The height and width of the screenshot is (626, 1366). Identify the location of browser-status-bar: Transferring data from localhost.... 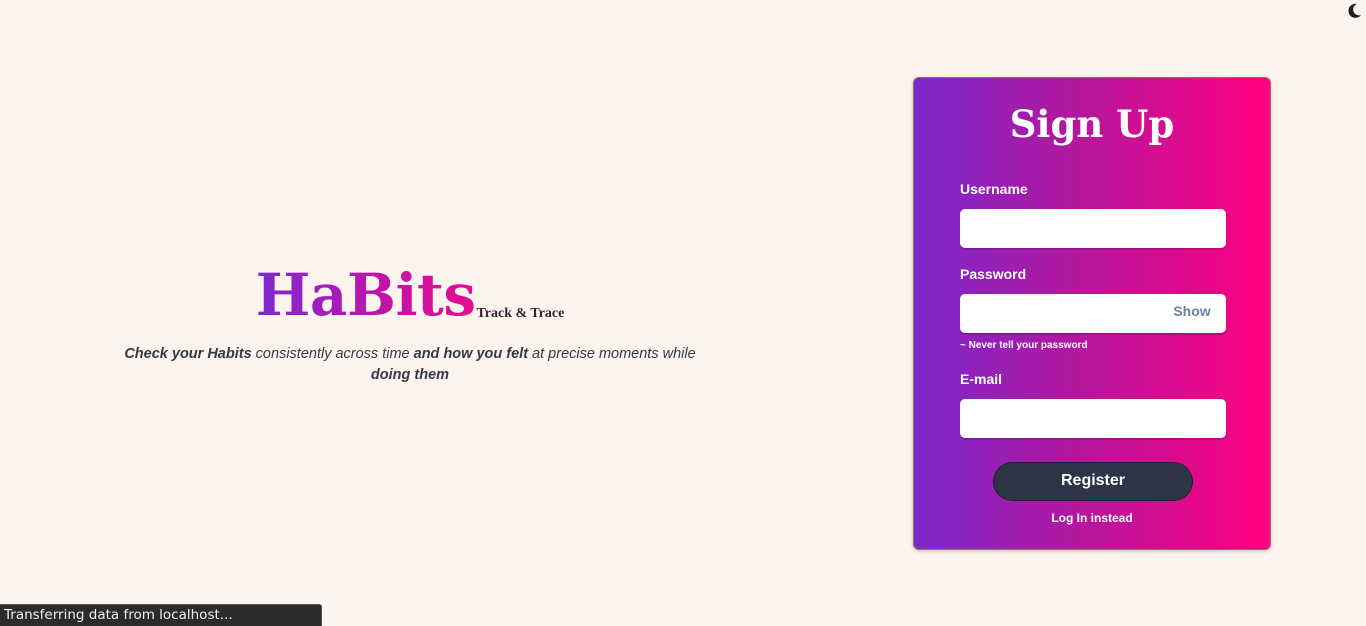
(161, 615).